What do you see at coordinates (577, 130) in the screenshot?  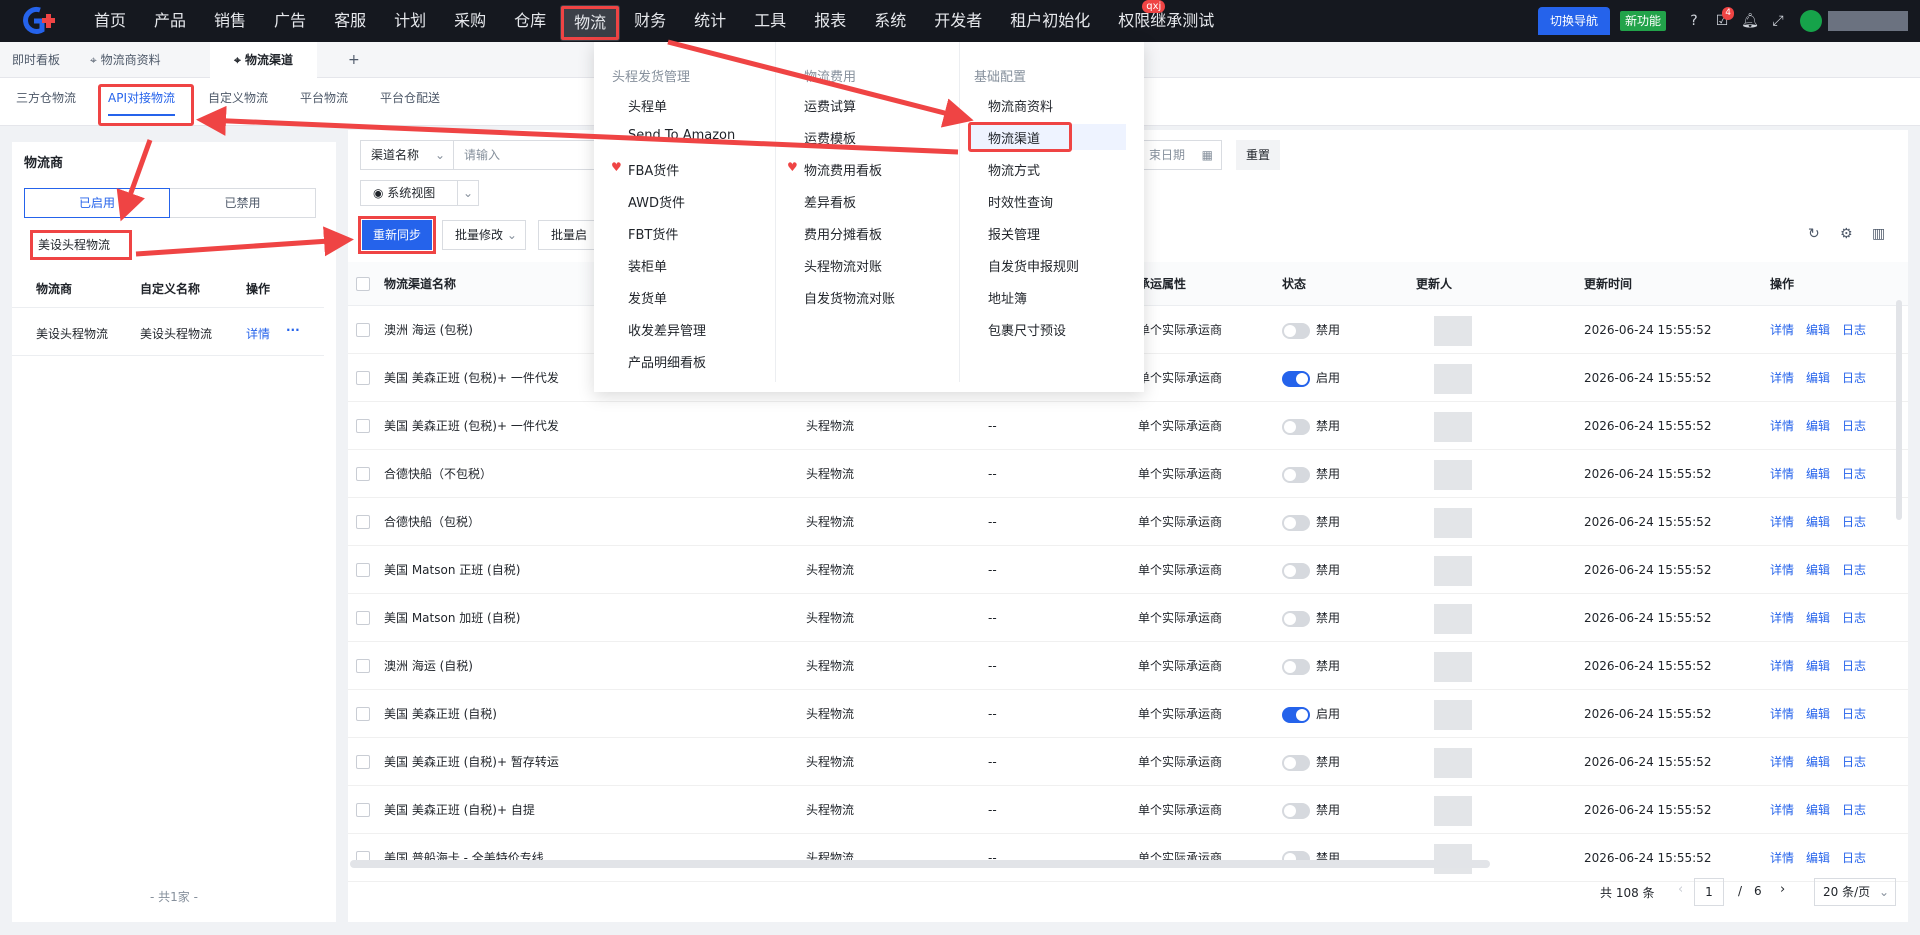 I see `arrow-channel-to-subtab` at bounding box center [577, 130].